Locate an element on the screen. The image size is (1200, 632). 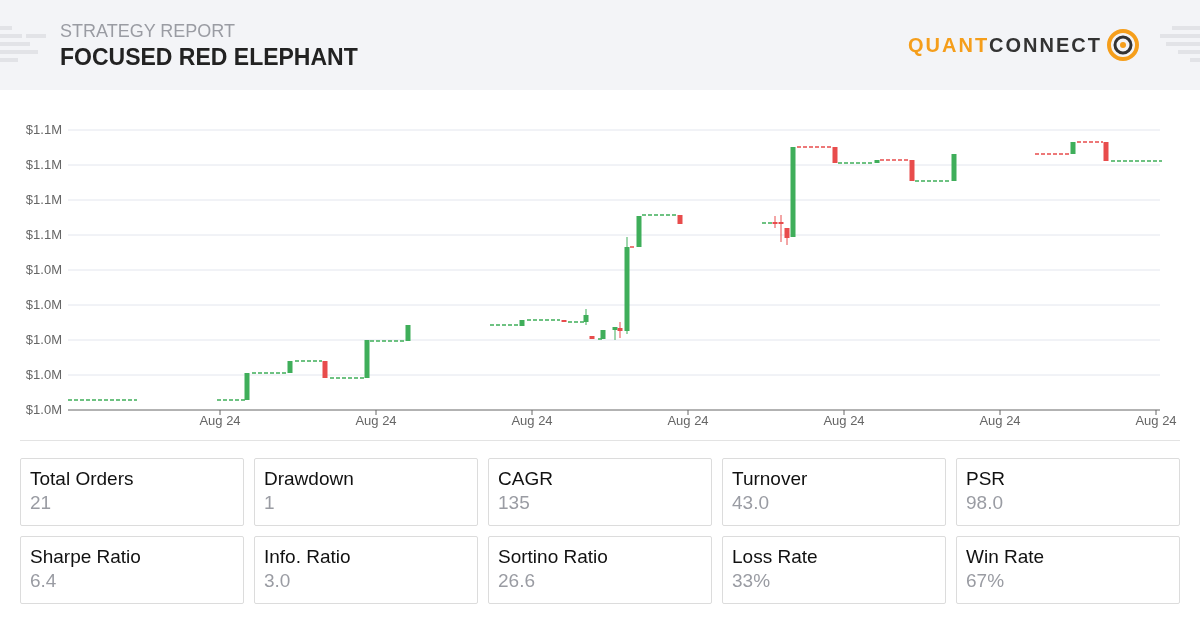
stat-label: Loss Rate is located at coordinates (775, 557).